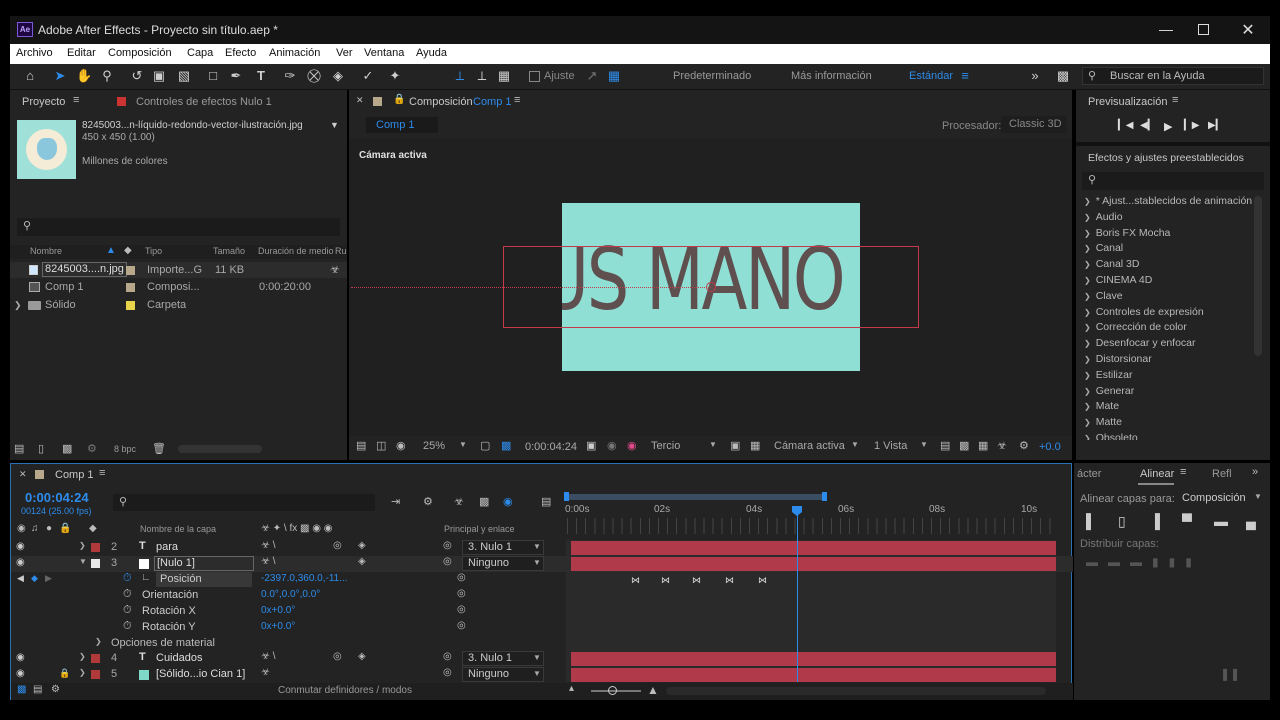  What do you see at coordinates (55, 689) in the screenshot?
I see `in-out-icon: ⚙` at bounding box center [55, 689].